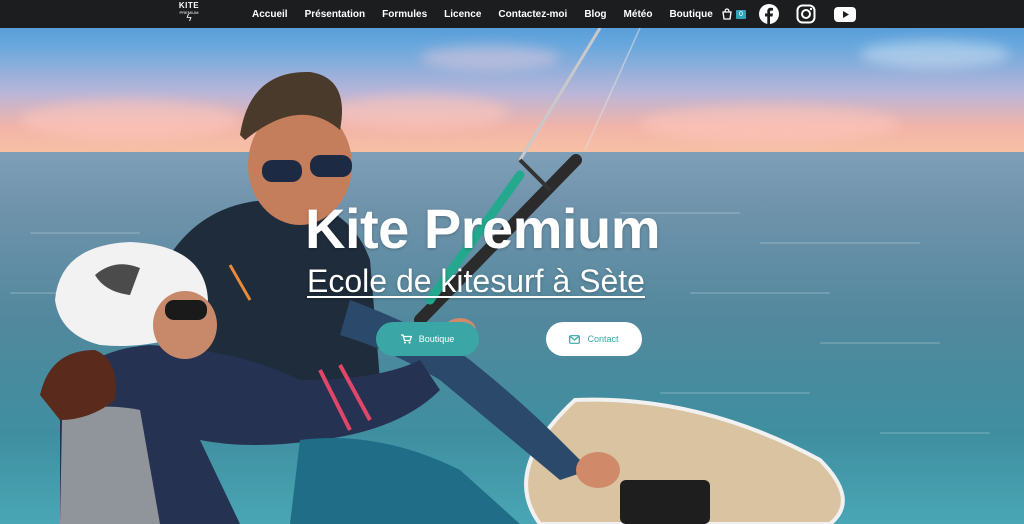 This screenshot has width=1024, height=524. What do you see at coordinates (189, 18) in the screenshot?
I see `logo-mark-icon: ϟ` at bounding box center [189, 18].